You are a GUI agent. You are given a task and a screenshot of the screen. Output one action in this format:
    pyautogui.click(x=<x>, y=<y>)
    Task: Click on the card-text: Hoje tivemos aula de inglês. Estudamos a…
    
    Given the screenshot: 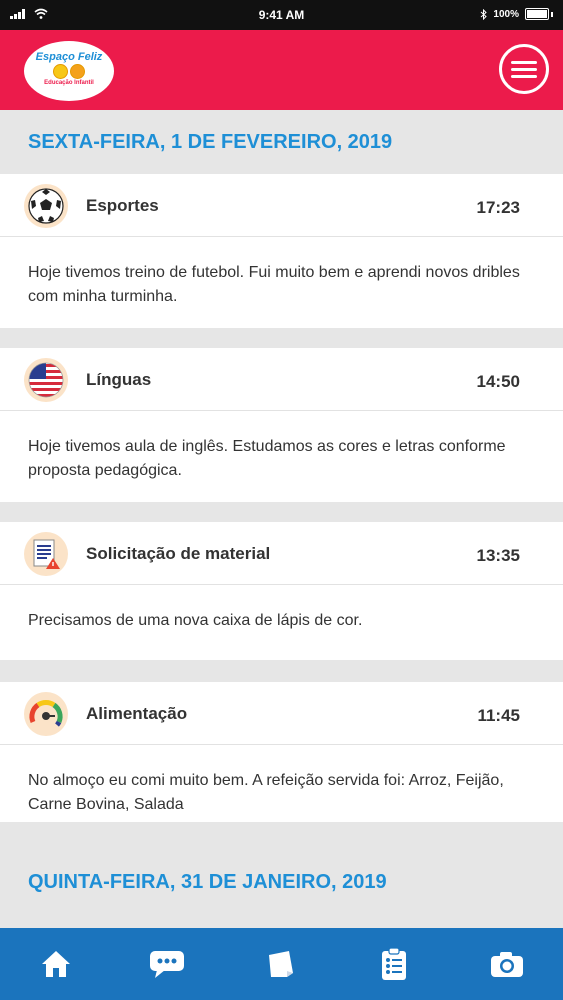 What is the action you would take?
    pyautogui.click(x=267, y=458)
    